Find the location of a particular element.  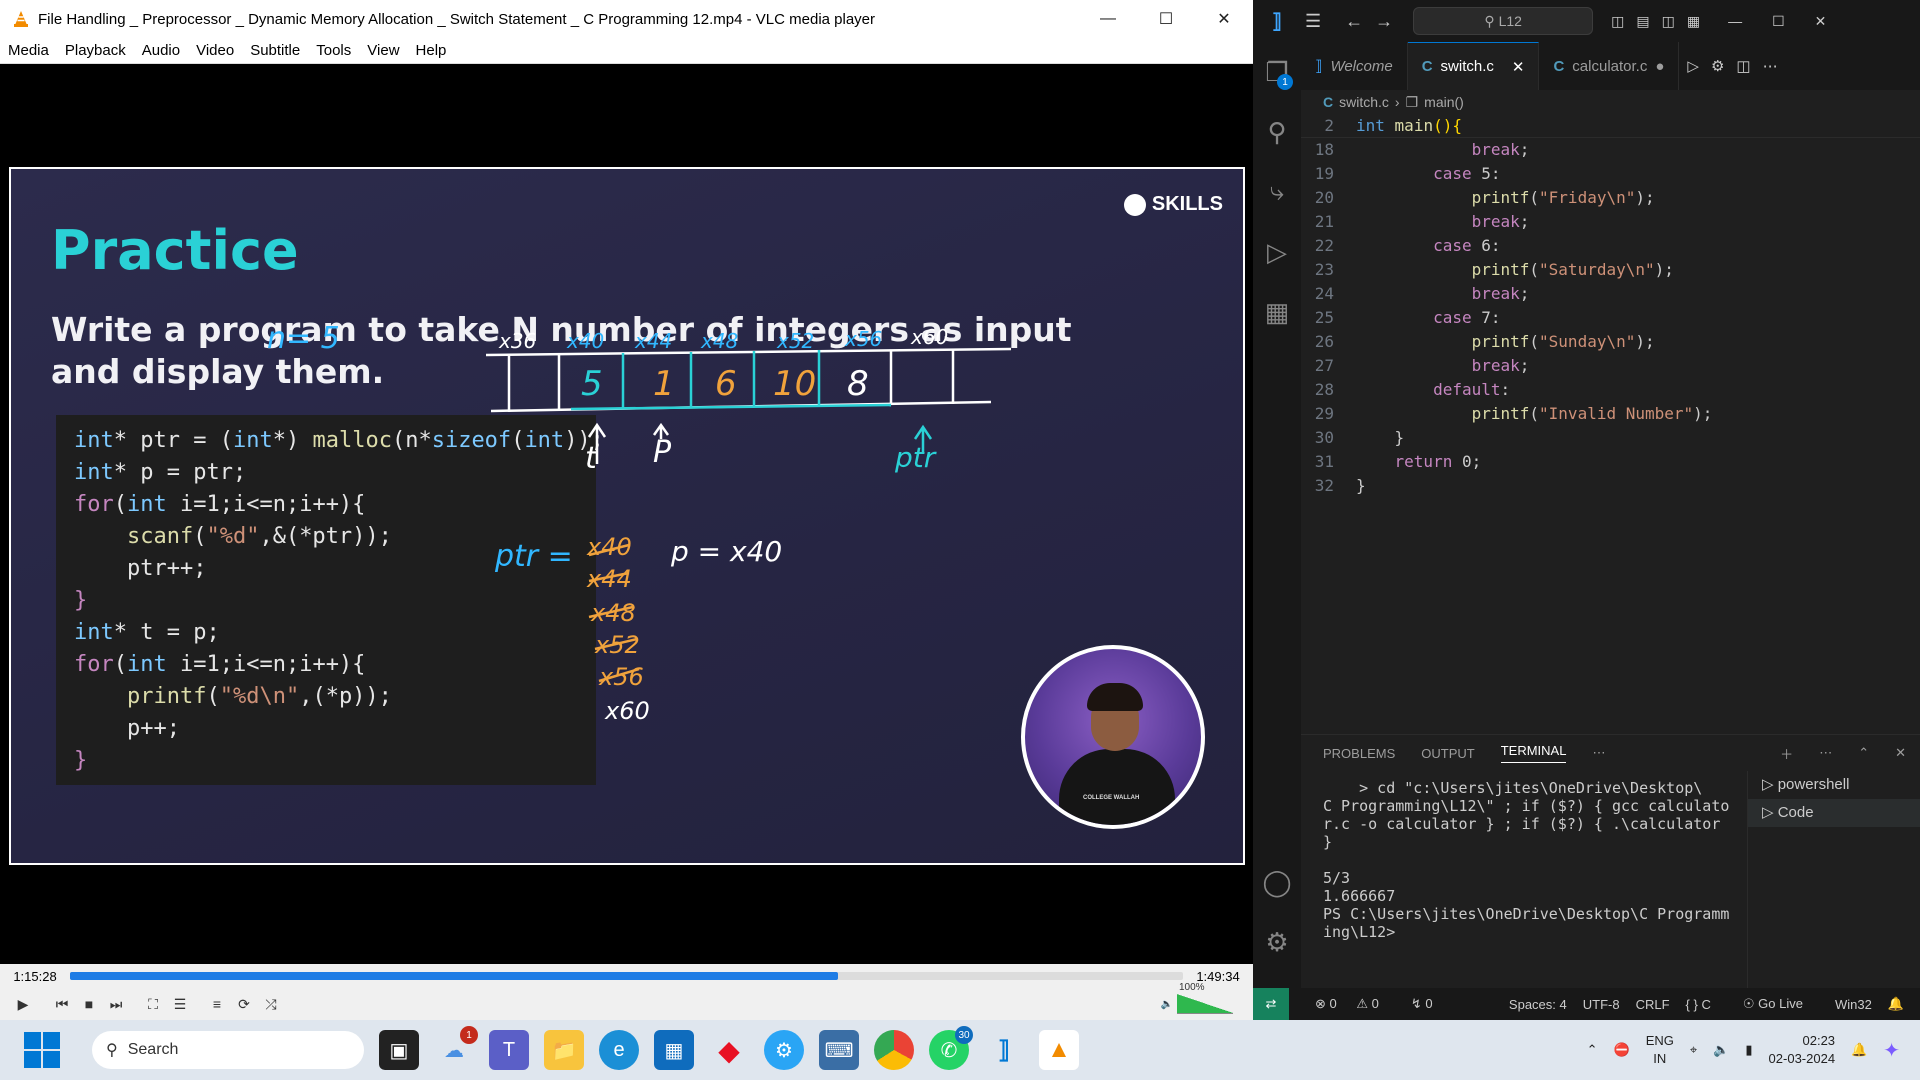

python-icon: ⚙ is located at coordinates (784, 1050).